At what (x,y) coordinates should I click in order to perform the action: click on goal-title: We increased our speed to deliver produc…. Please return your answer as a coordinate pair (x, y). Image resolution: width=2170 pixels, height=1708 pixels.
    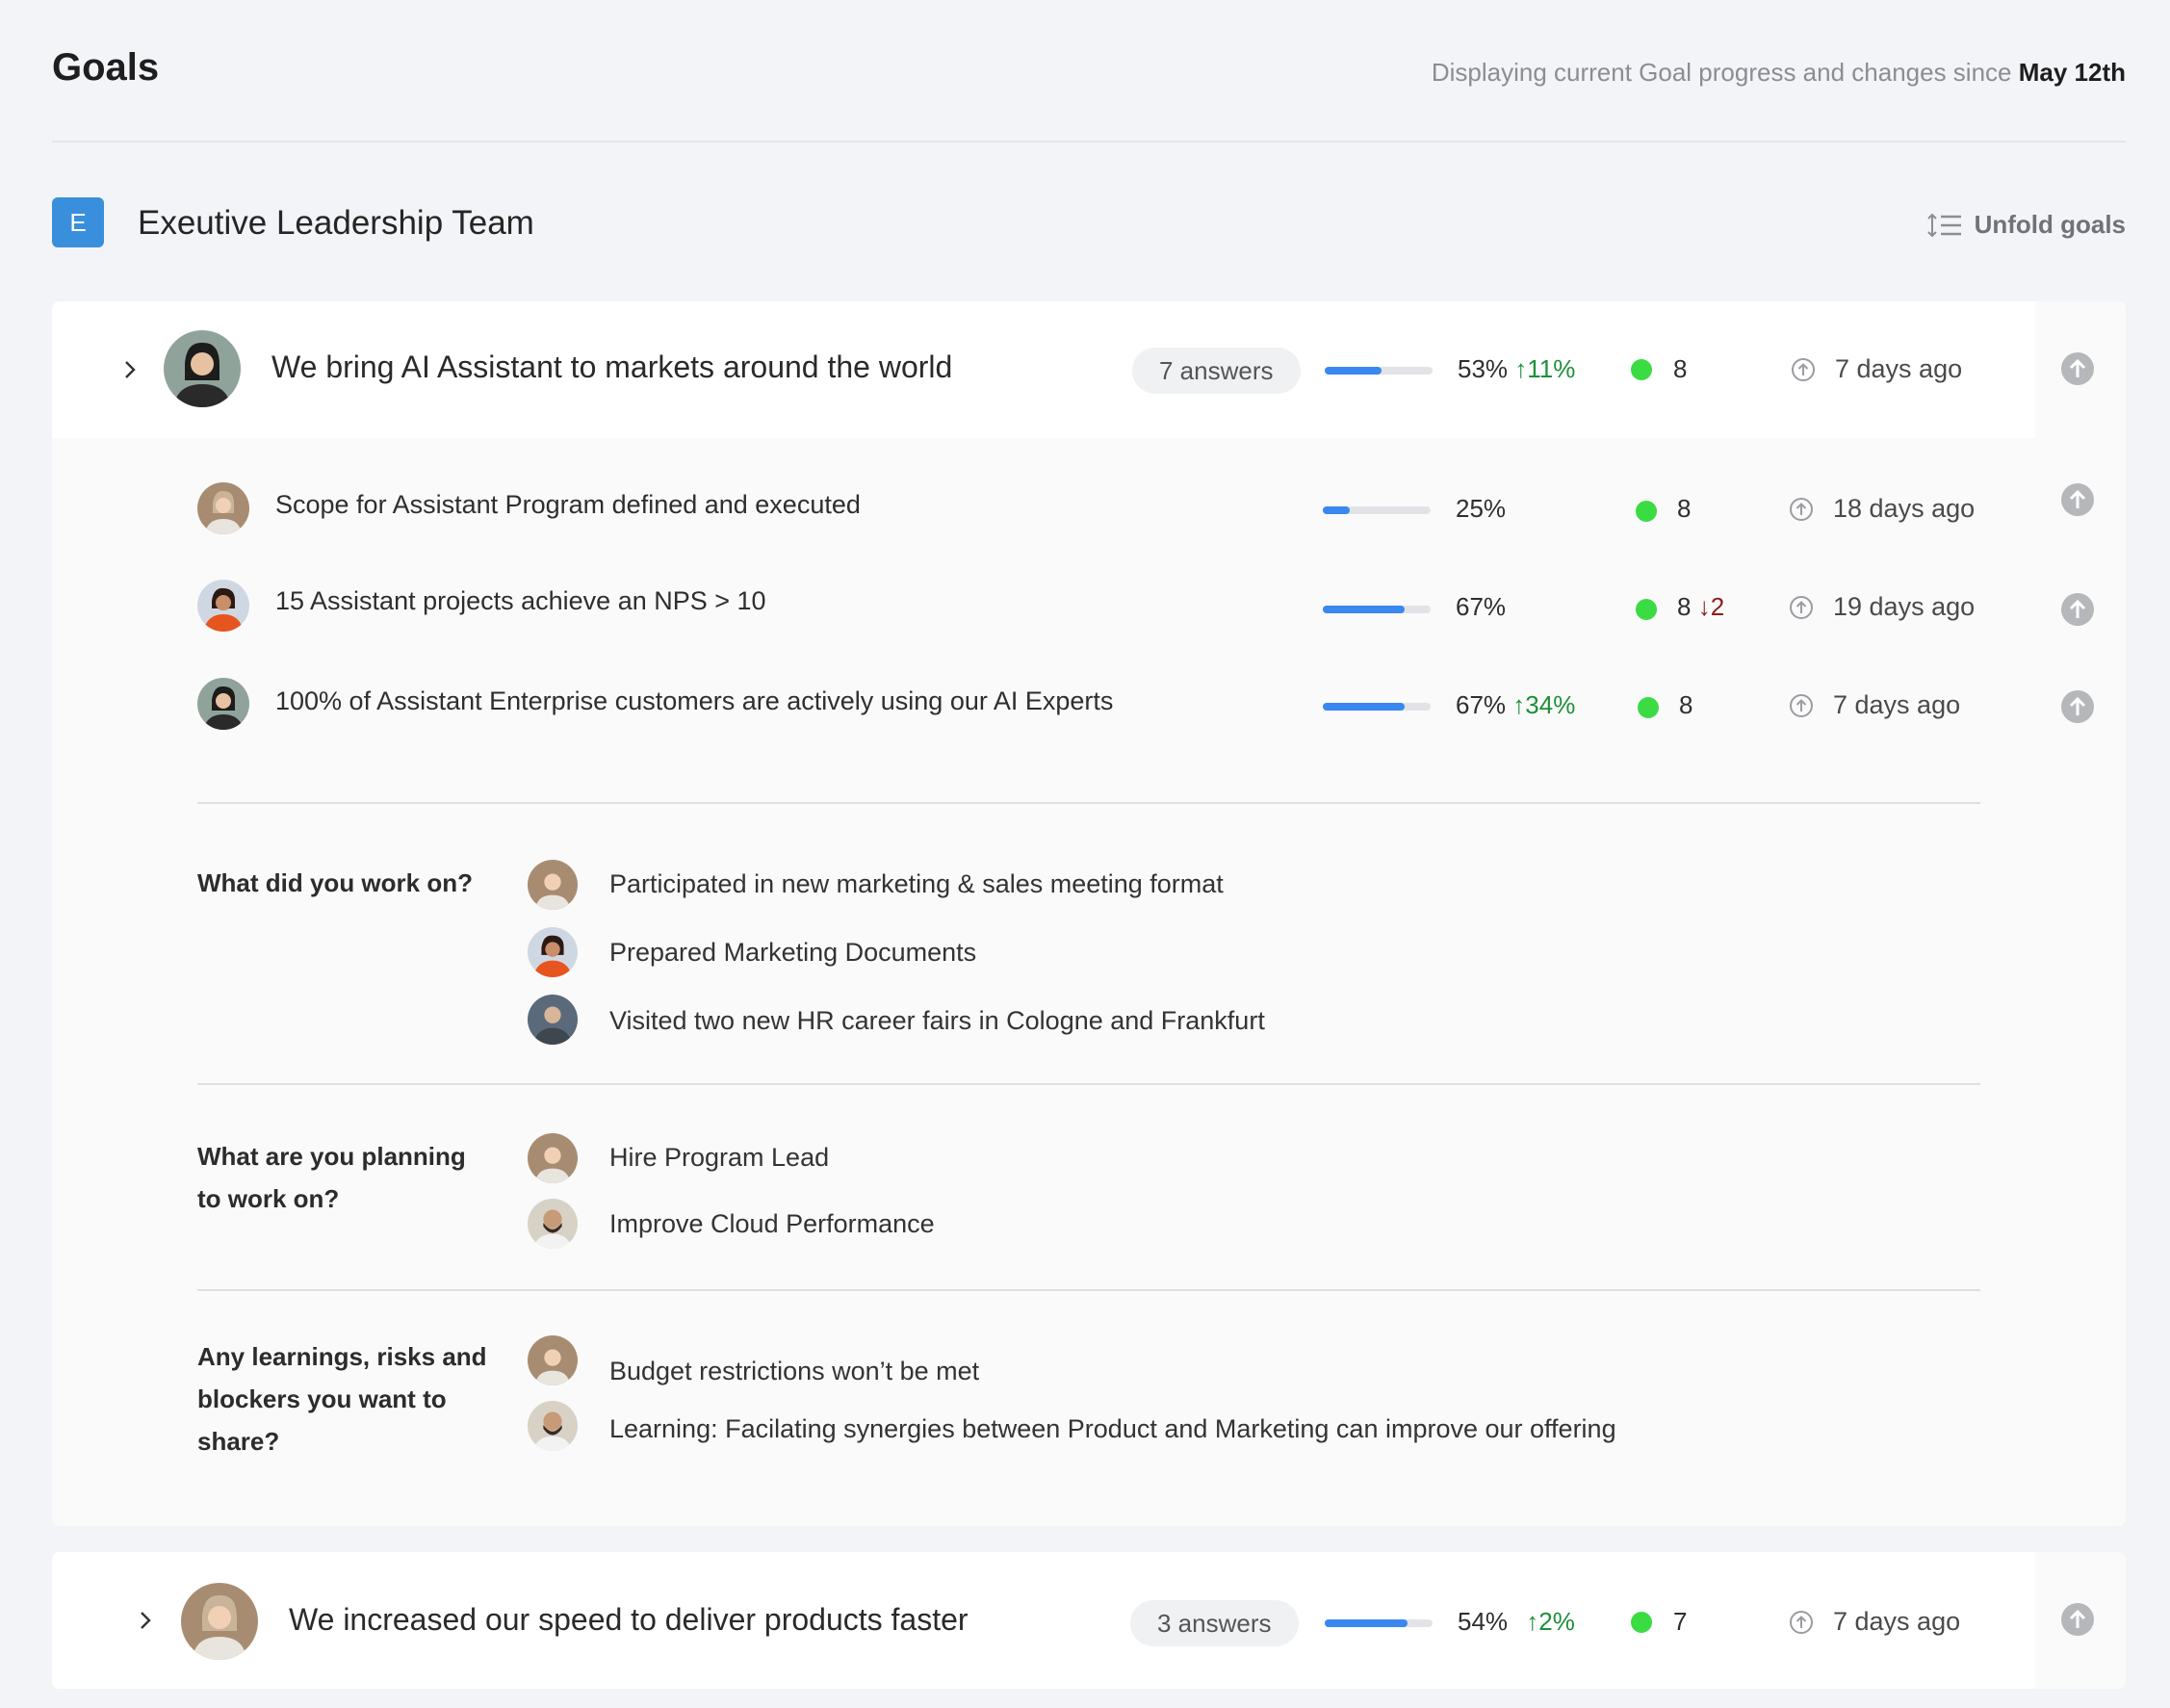
    Looking at the image, I should click on (629, 1620).